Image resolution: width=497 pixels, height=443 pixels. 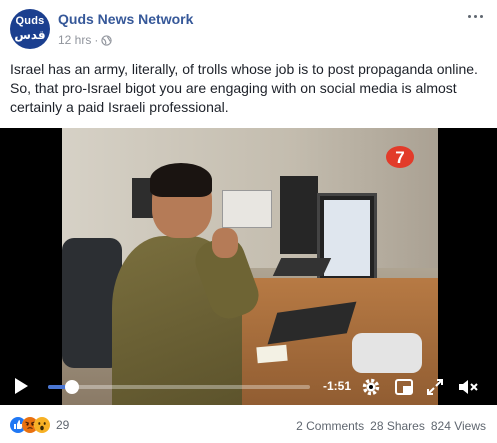 What do you see at coordinates (404, 387) in the screenshot?
I see `picture-in-picture-icon` at bounding box center [404, 387].